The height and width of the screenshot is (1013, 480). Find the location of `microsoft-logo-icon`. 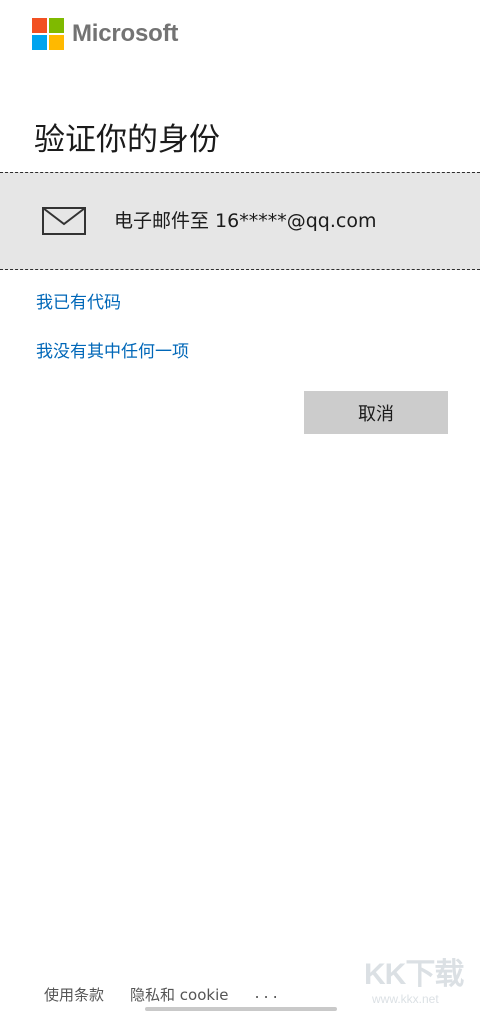

microsoft-logo-icon is located at coordinates (48, 34).